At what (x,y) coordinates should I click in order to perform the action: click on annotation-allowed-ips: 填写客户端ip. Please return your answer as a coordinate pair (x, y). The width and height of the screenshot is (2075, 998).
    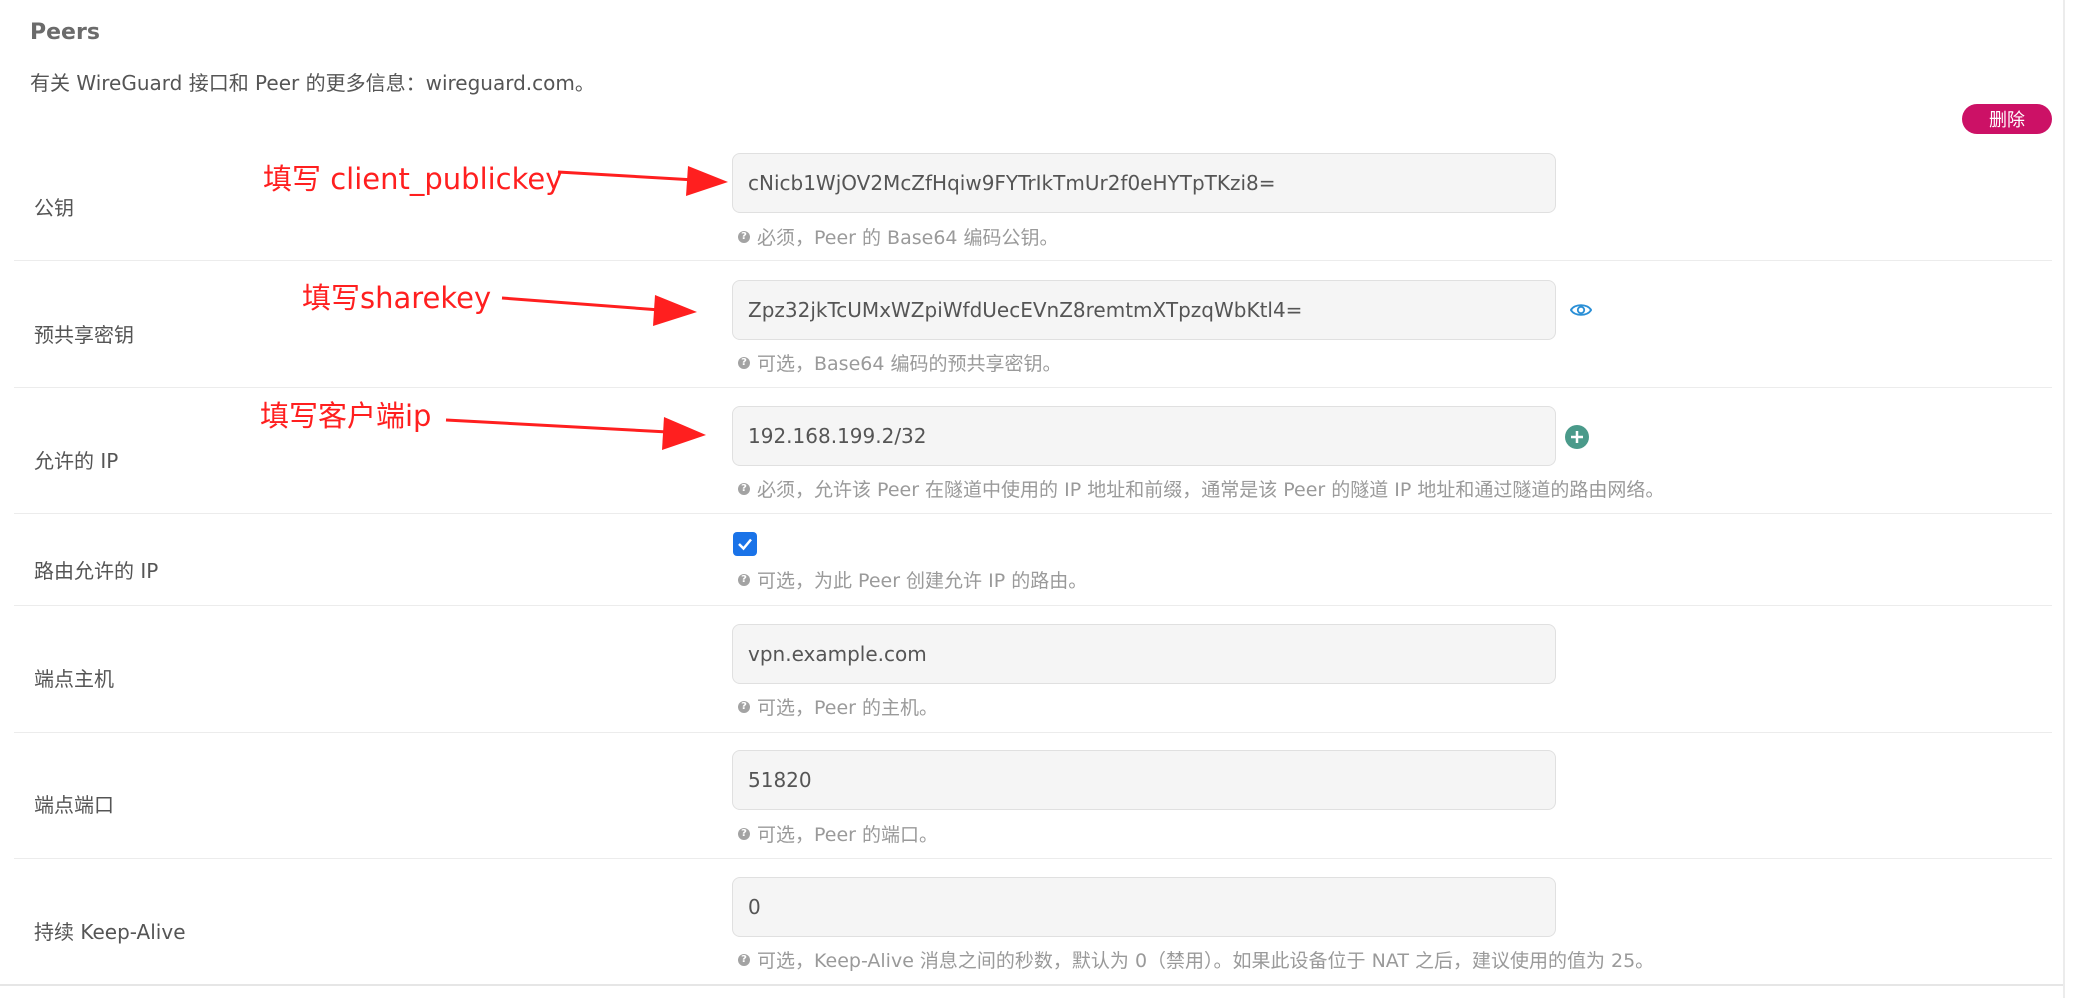
    Looking at the image, I should click on (346, 416).